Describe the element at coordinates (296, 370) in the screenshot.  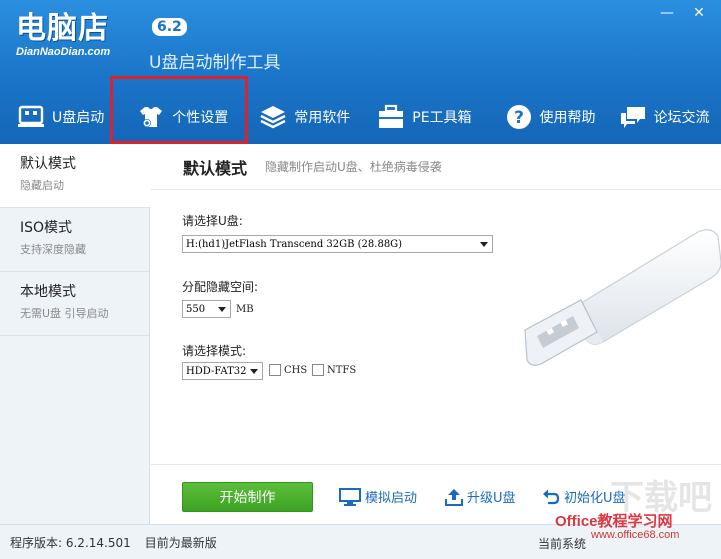
I see `chs-label: CHS` at that location.